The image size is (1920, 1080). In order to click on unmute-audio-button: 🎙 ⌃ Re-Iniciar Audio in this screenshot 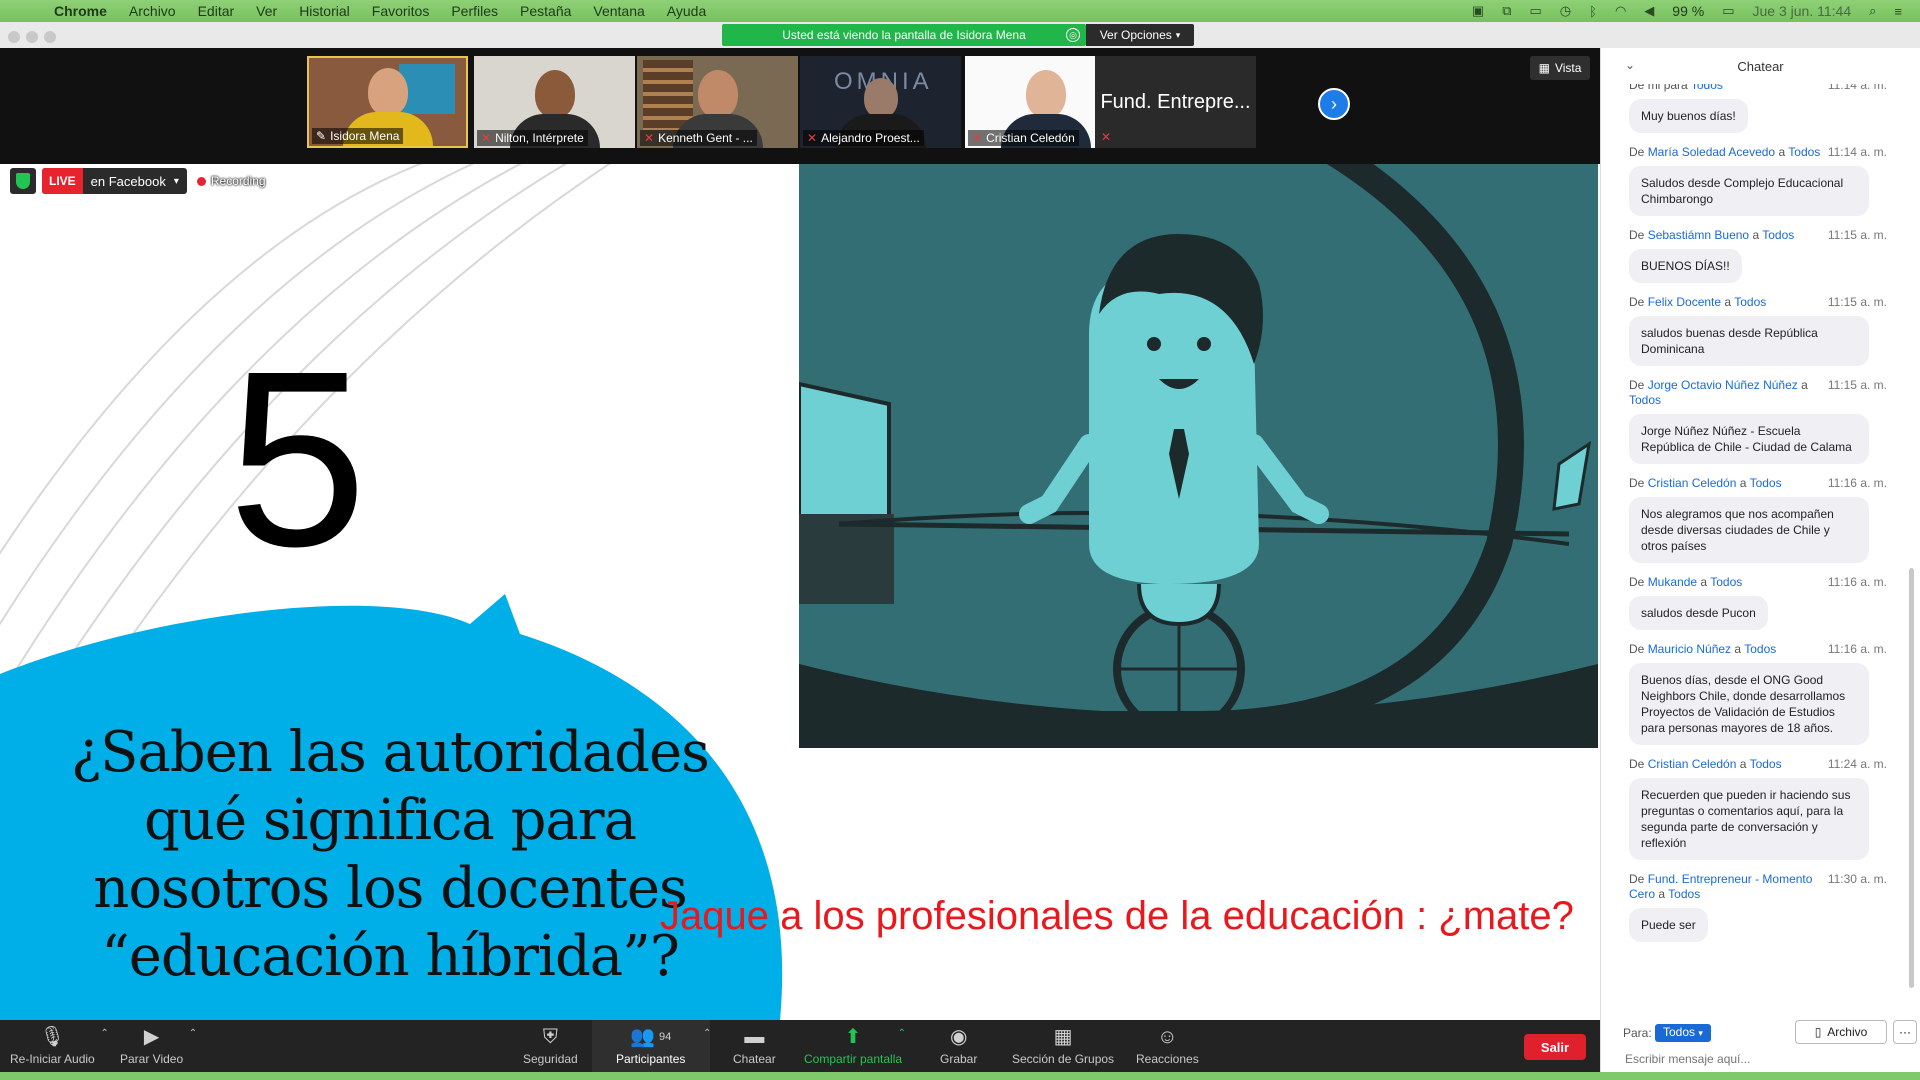, I will do `click(59, 1046)`.